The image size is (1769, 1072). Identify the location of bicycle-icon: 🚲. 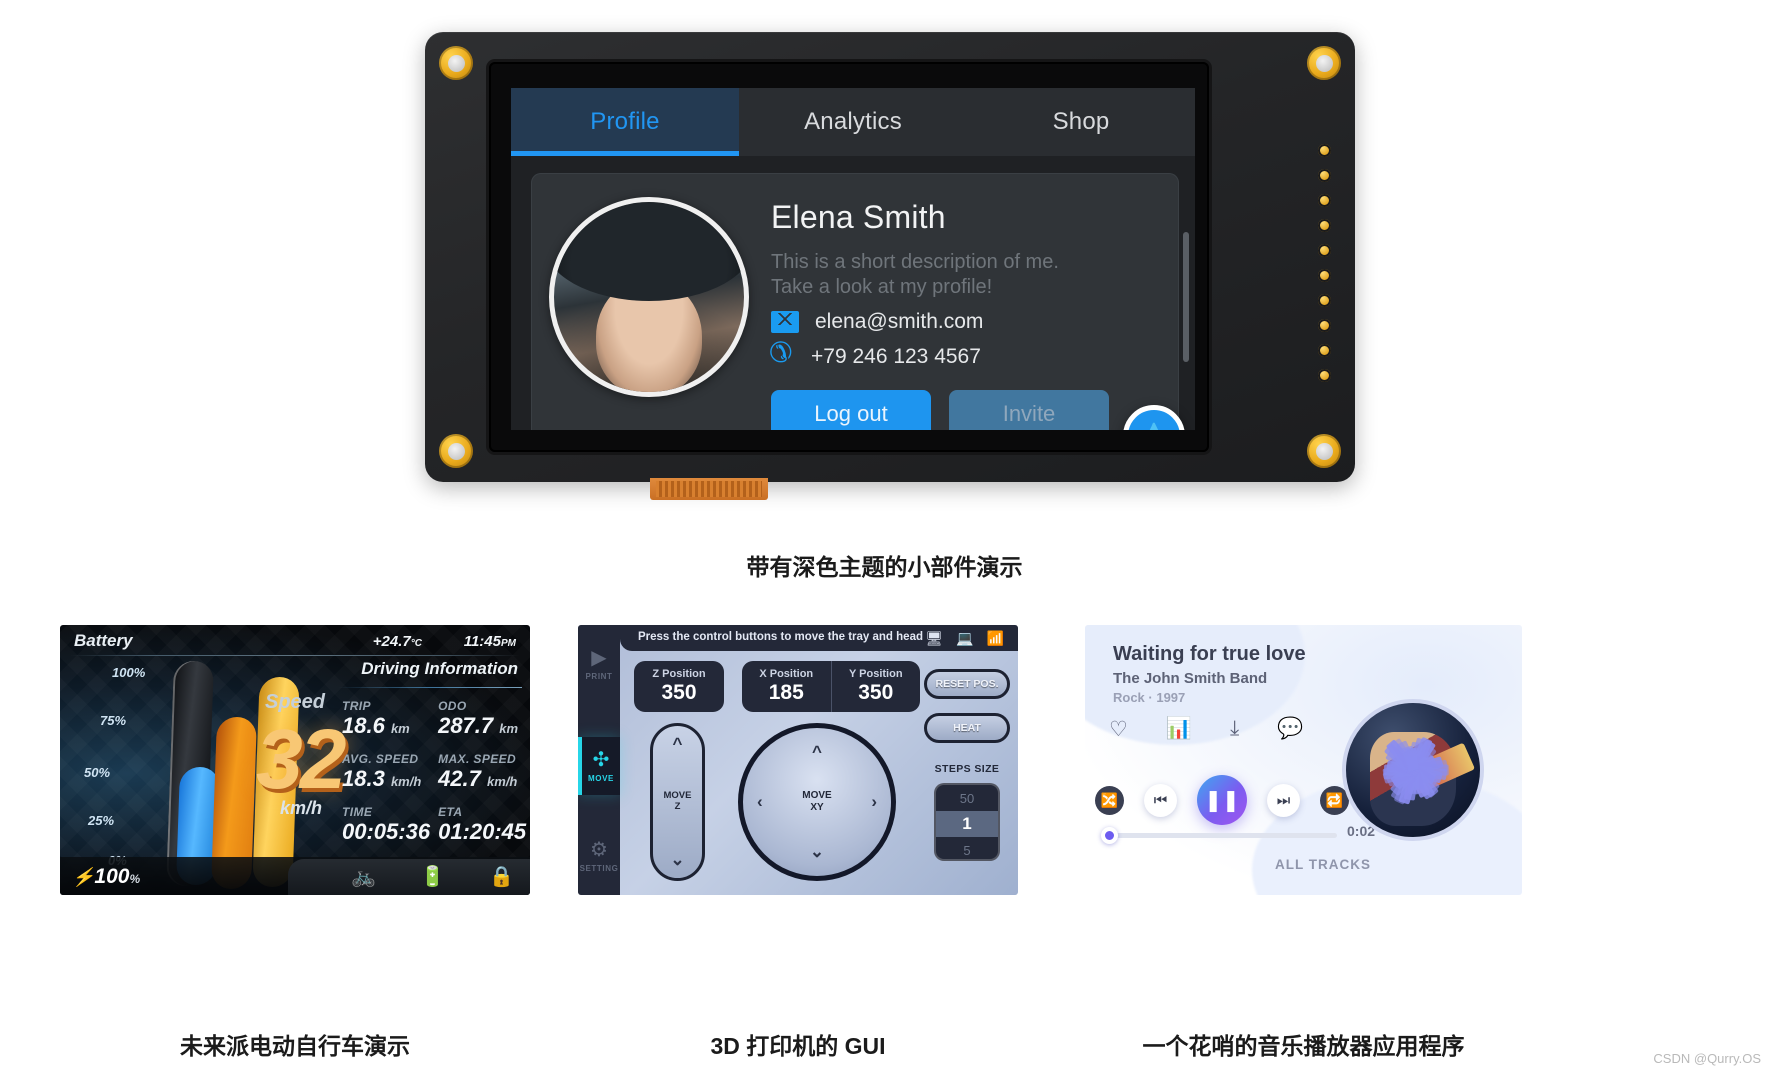
(363, 876).